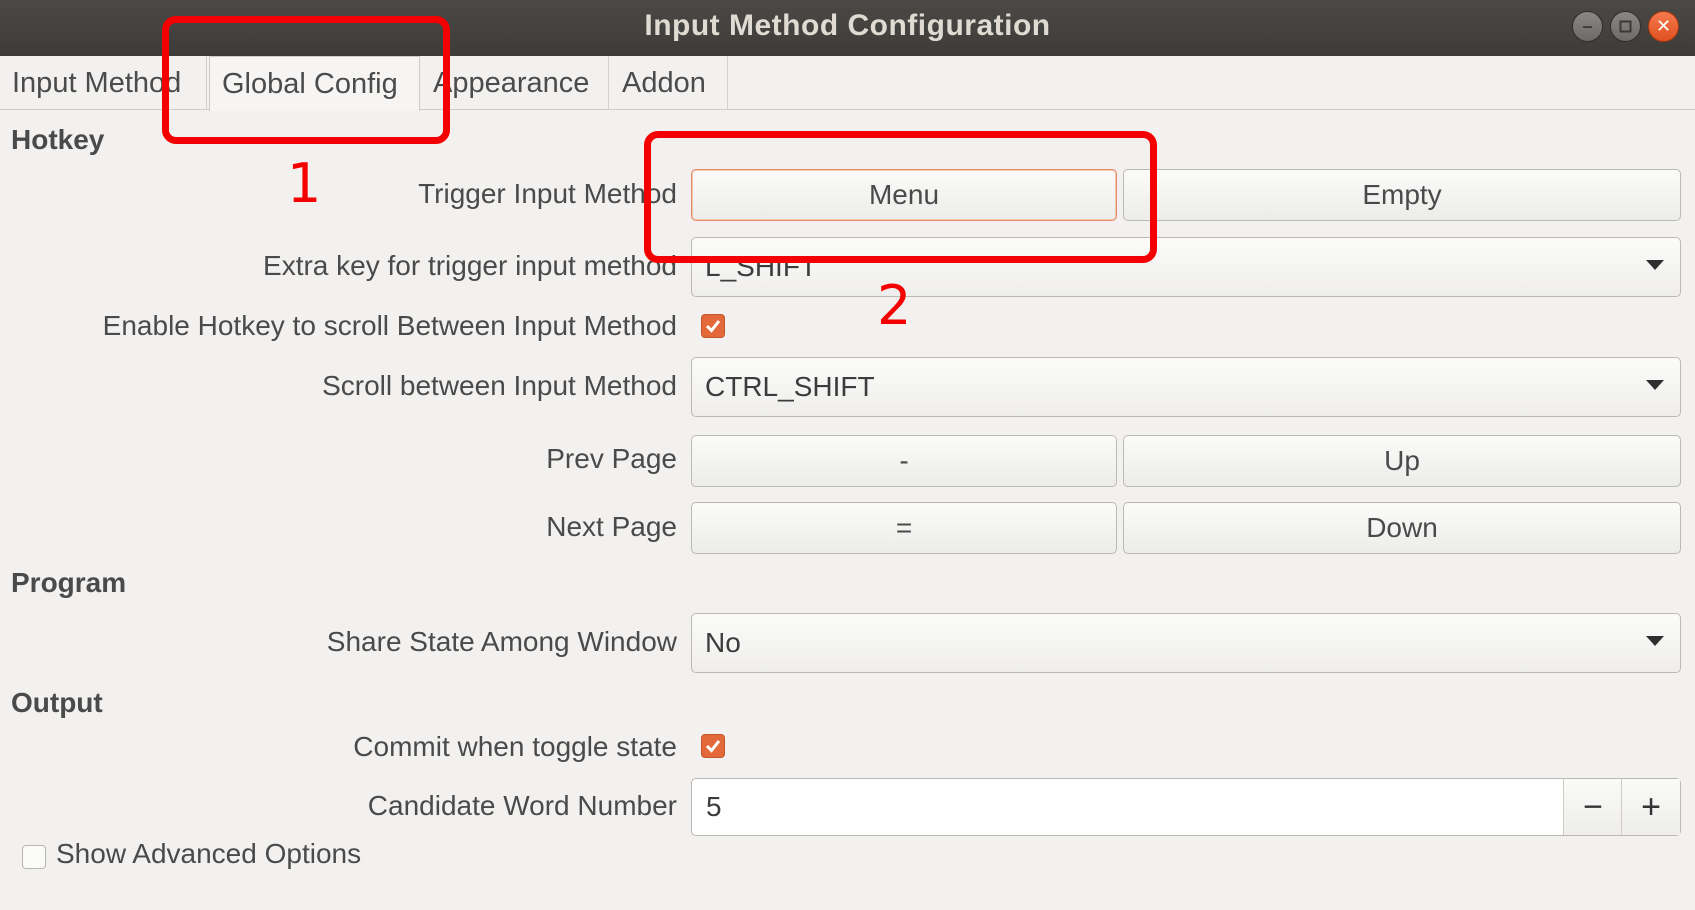 Image resolution: width=1695 pixels, height=910 pixels. I want to click on section-hotkey: Hotkey, so click(58, 139).